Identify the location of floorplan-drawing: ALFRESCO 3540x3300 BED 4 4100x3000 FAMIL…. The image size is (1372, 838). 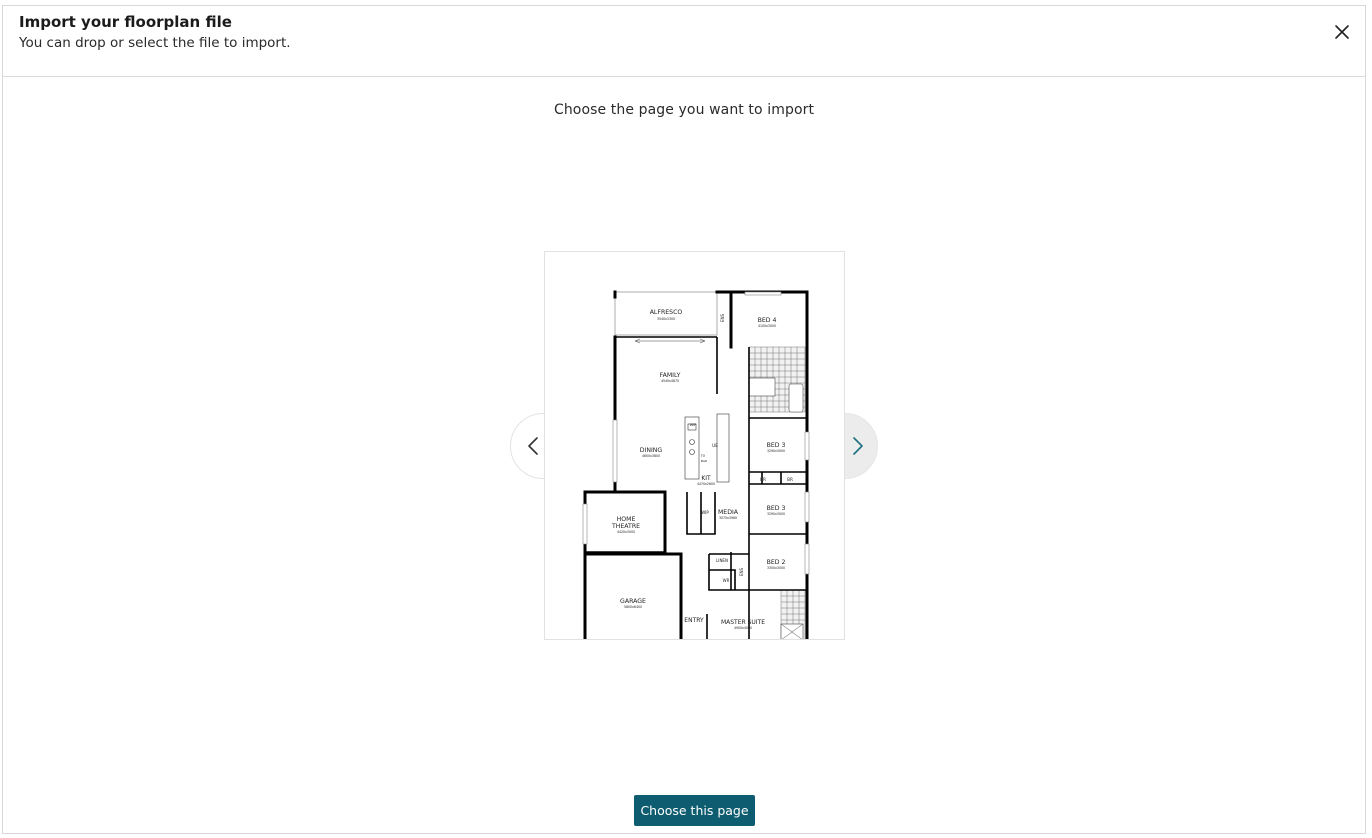
(696, 464).